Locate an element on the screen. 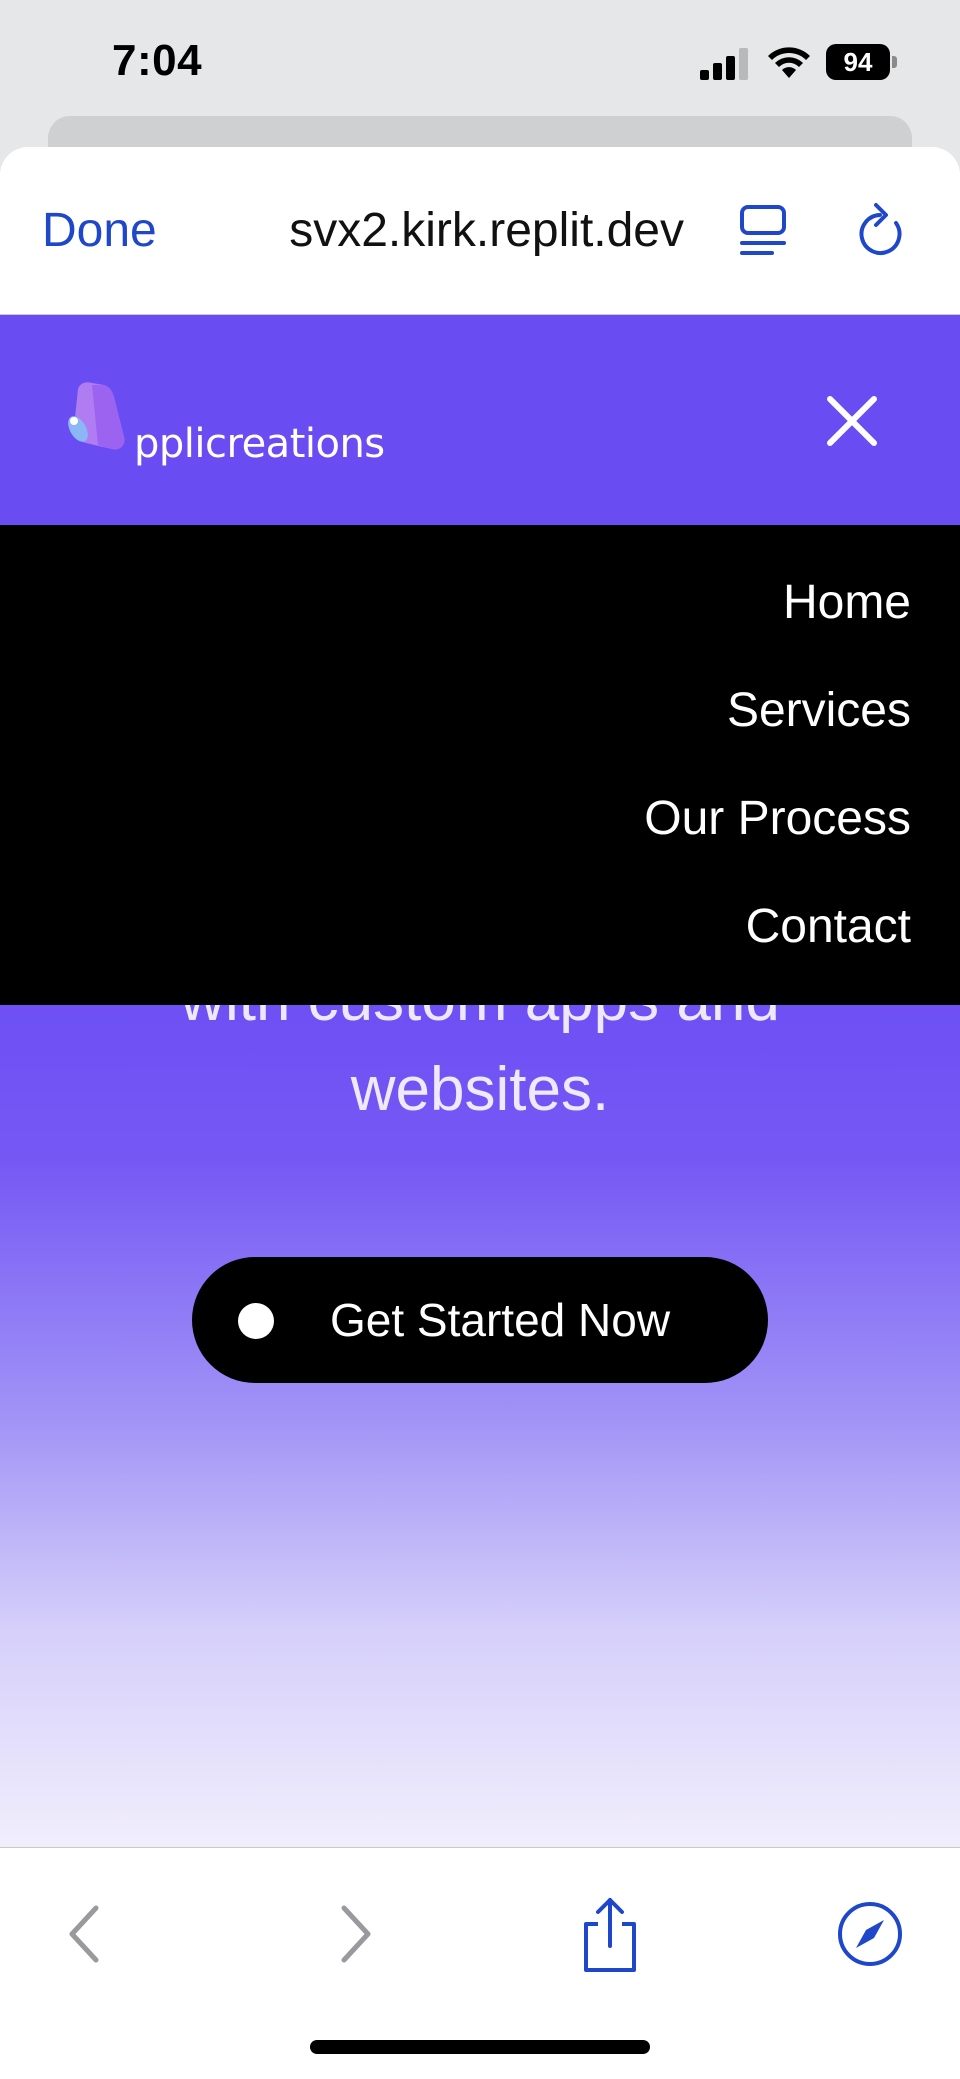 The image size is (960, 2079). cta-dot-icon is located at coordinates (256, 1321).